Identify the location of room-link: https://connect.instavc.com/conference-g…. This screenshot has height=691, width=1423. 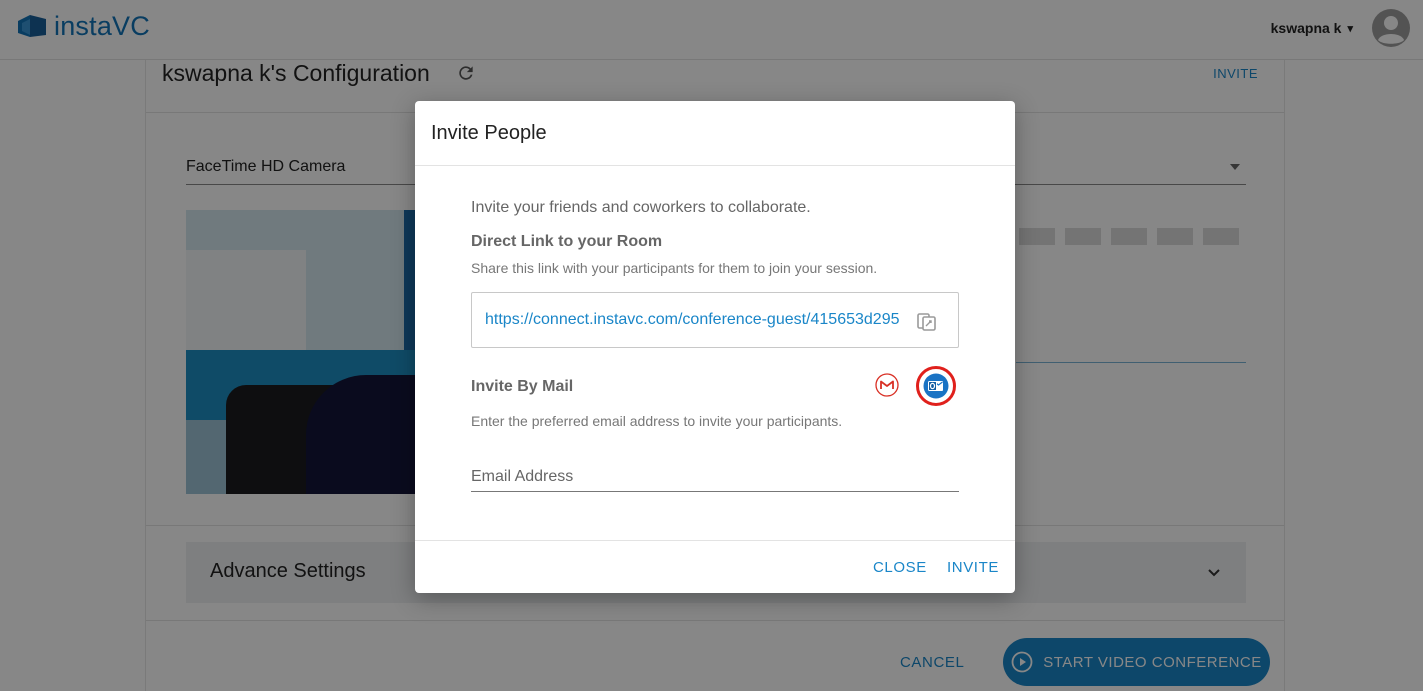
(692, 320).